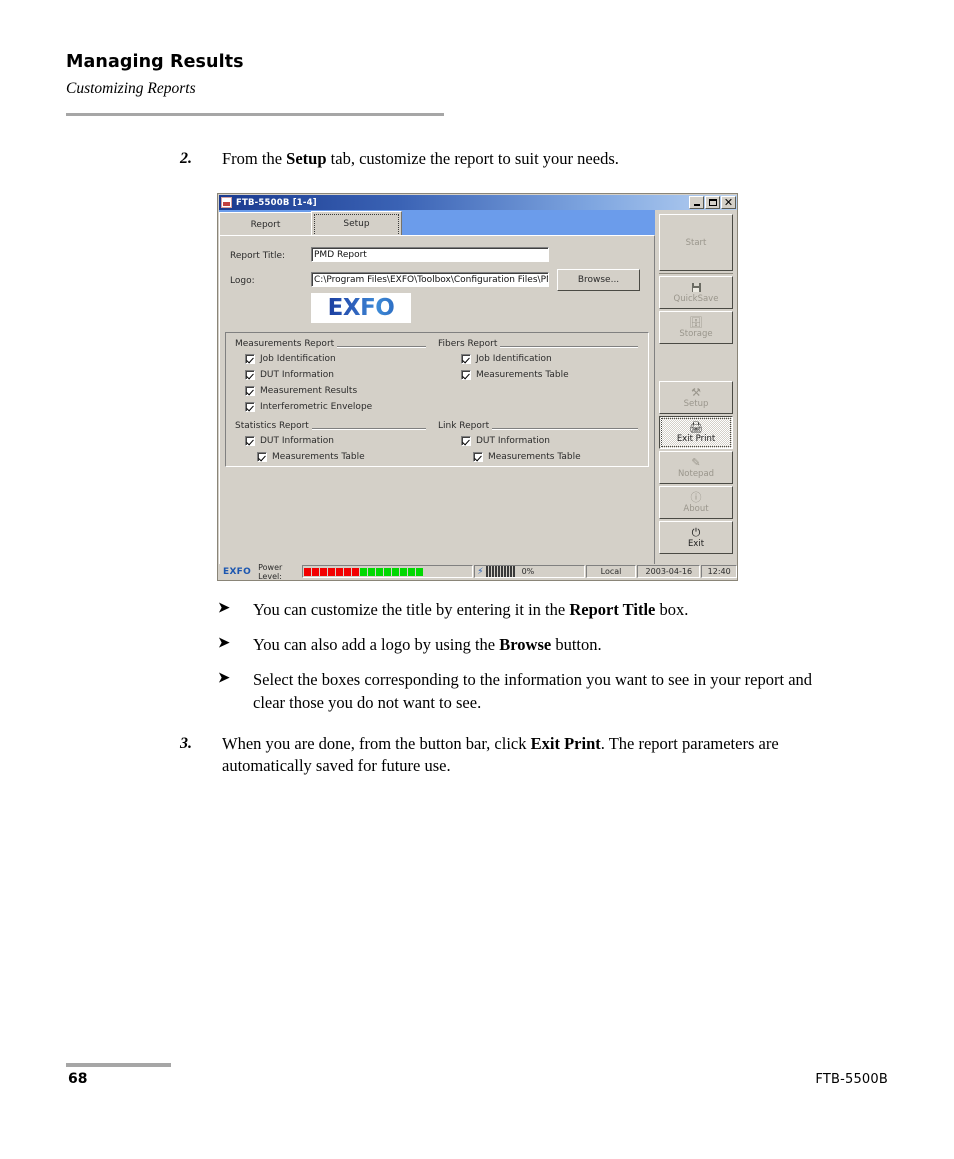 This screenshot has height=1159, width=954. Describe the element at coordinates (672, 609) in the screenshot. I see `bullet-1-post: box.` at that location.